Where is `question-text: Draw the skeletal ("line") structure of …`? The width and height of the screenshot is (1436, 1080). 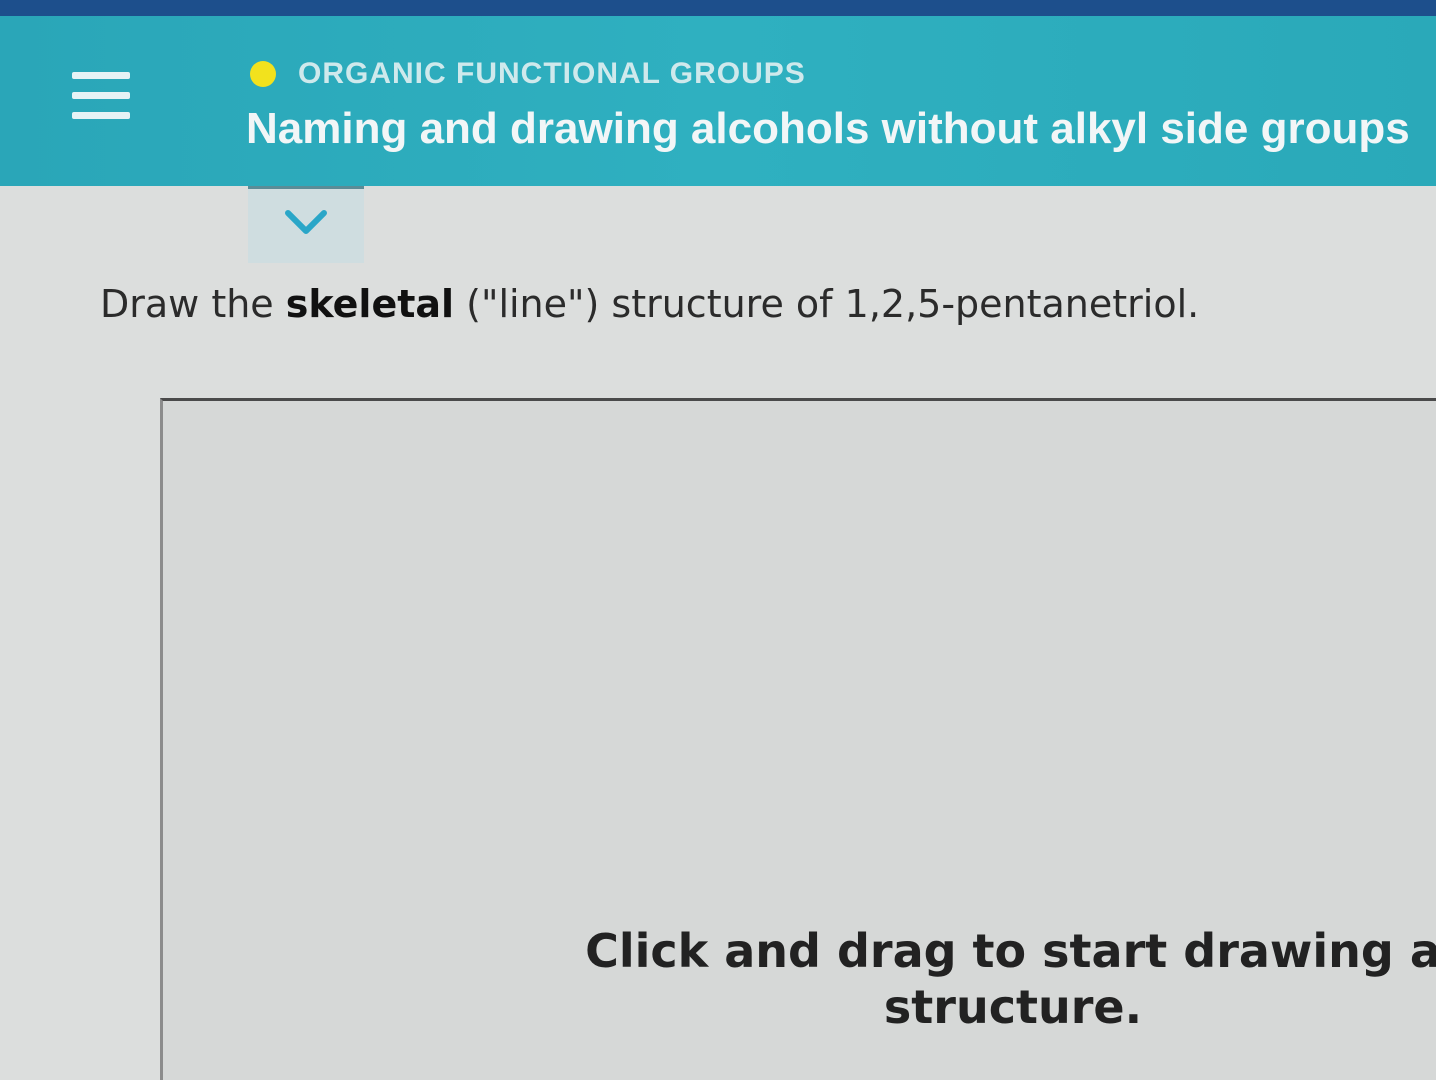
question-text: Draw the skeletal ("line") structure of … is located at coordinates (649, 304).